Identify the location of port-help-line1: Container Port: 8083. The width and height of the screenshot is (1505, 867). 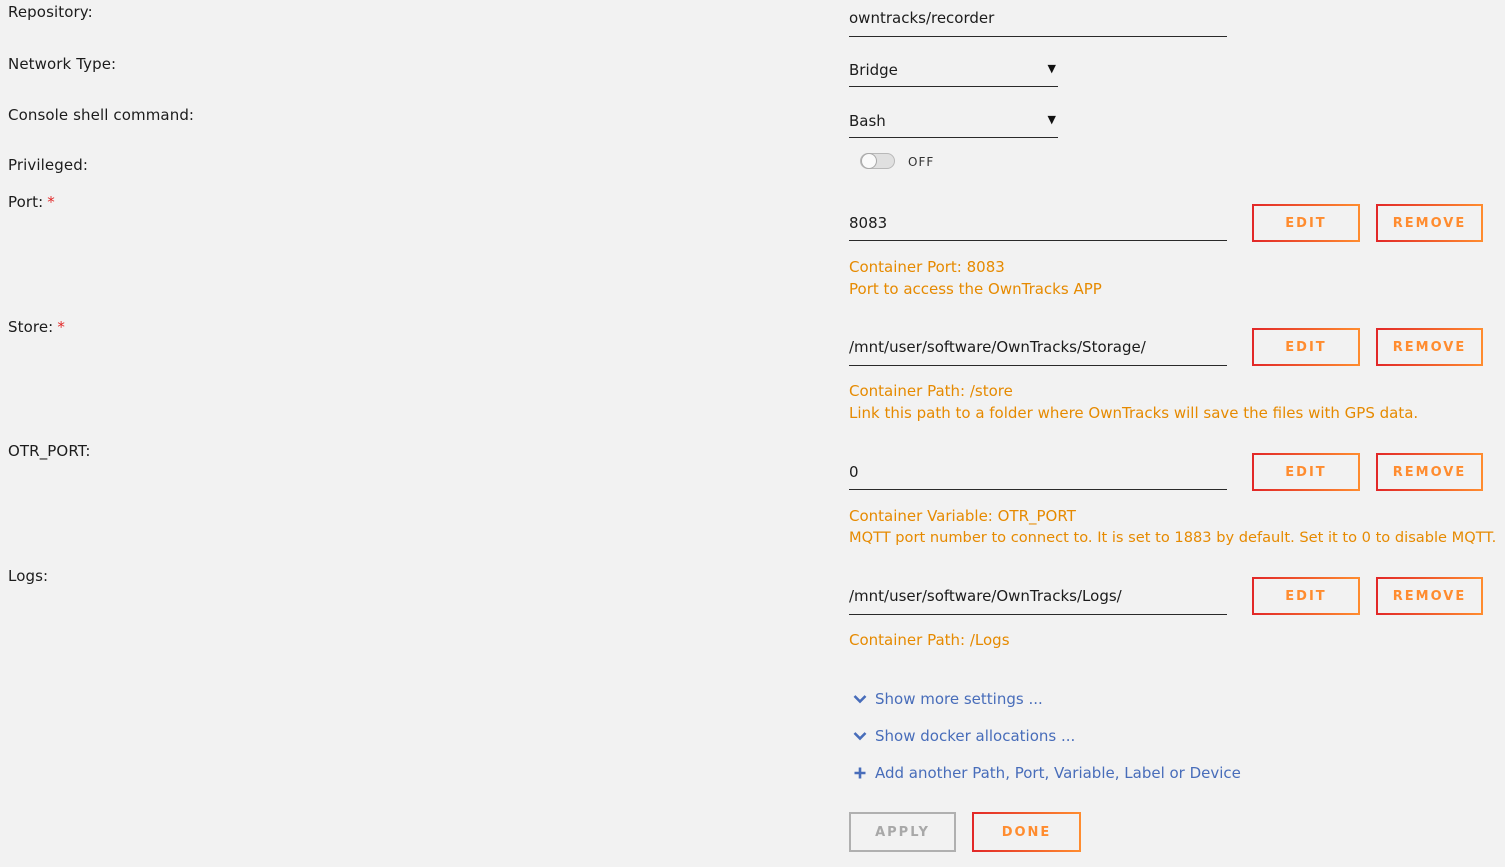
(927, 267).